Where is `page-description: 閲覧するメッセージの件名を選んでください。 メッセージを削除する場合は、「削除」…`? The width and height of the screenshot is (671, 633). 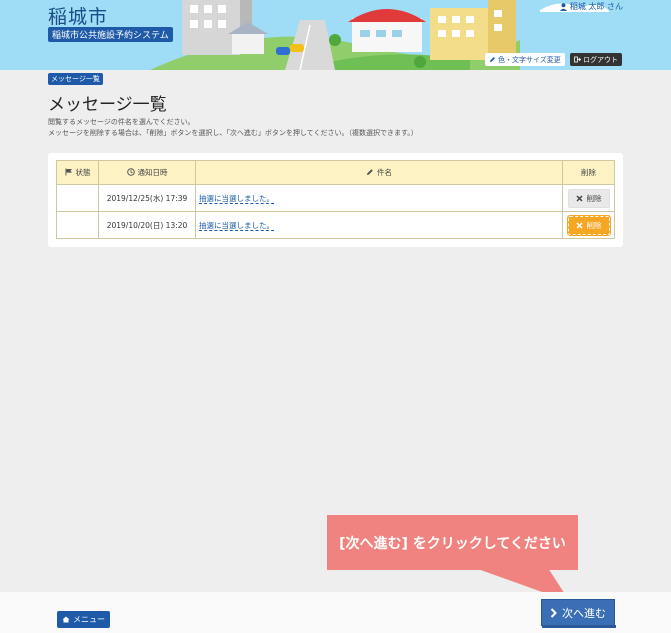 page-description: 閲覧するメッセージの件名を選んでください。 メッセージを削除する場合は、「削除」… is located at coordinates (233, 128).